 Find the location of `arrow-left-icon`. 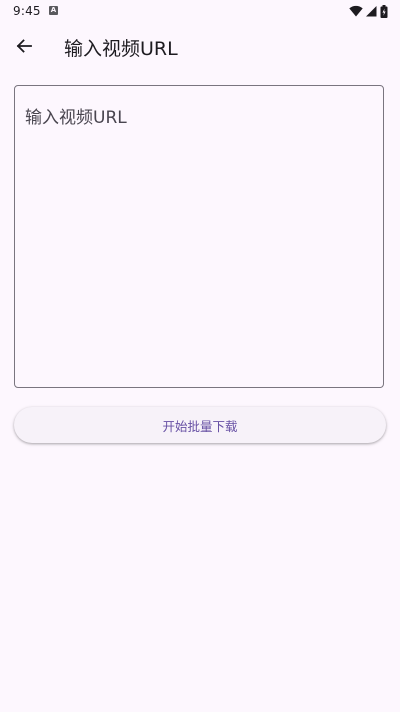

arrow-left-icon is located at coordinates (24, 46).